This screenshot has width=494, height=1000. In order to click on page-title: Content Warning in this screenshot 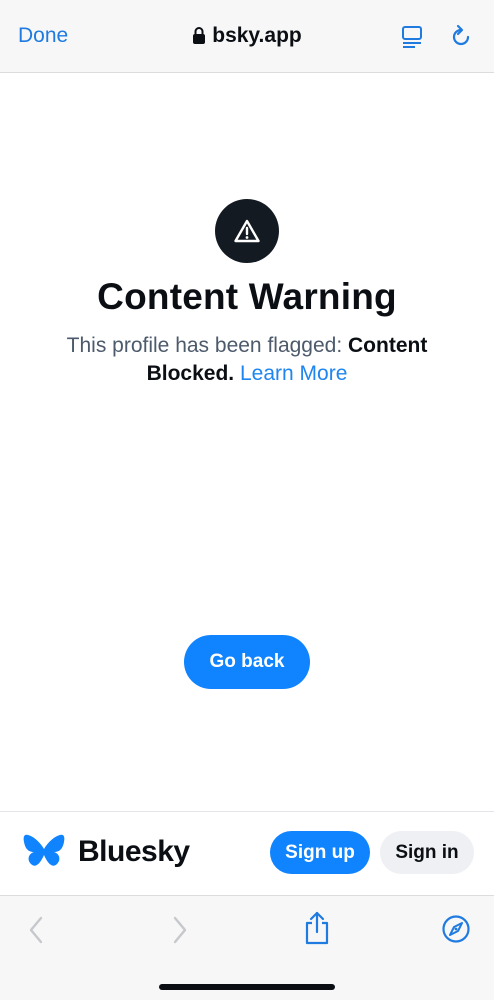, I will do `click(247, 296)`.